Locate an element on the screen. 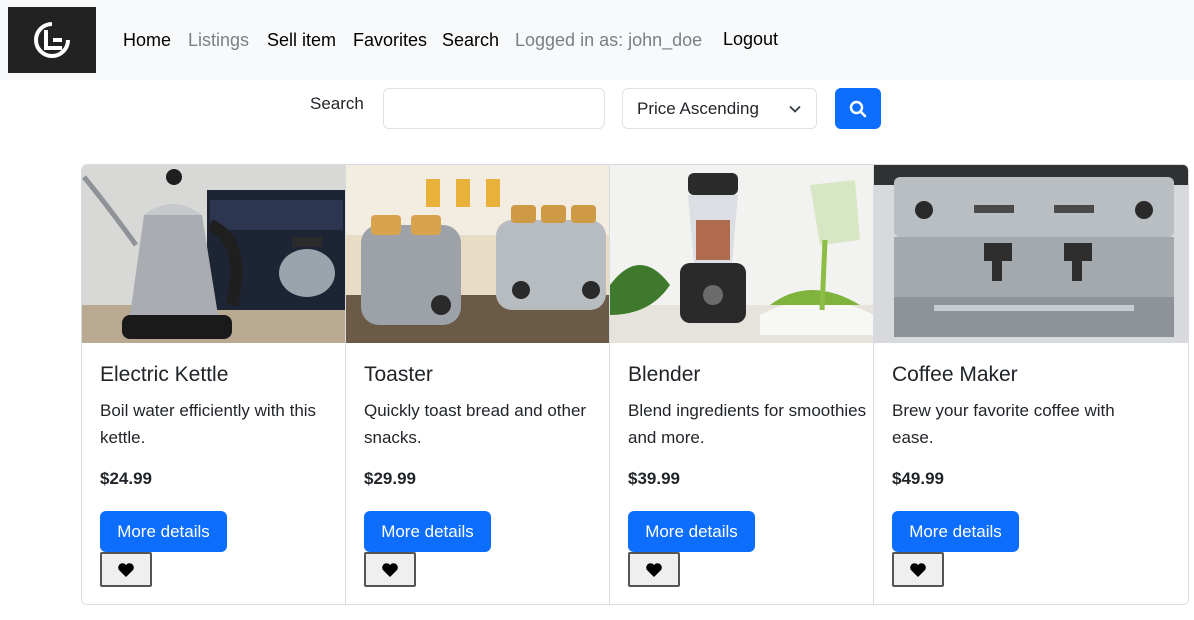  nav-sell-item-link: Sell item is located at coordinates (301, 40).